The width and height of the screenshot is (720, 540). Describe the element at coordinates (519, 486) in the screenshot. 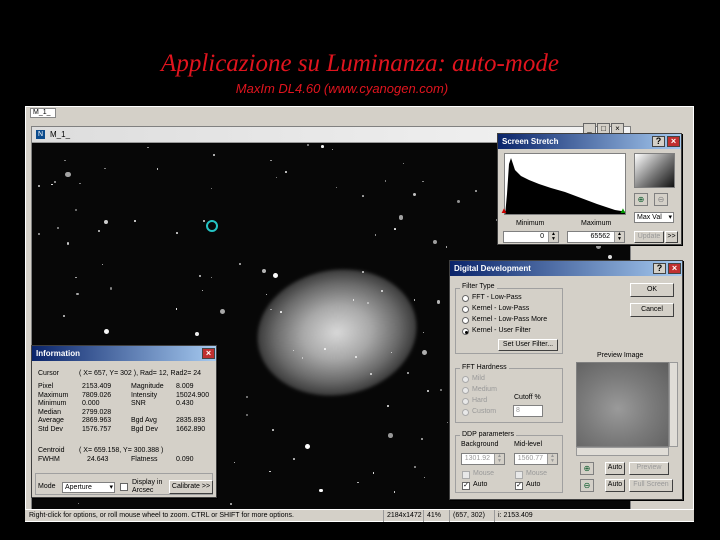

I see `midlevel-auto-checkbox: ✓` at that location.